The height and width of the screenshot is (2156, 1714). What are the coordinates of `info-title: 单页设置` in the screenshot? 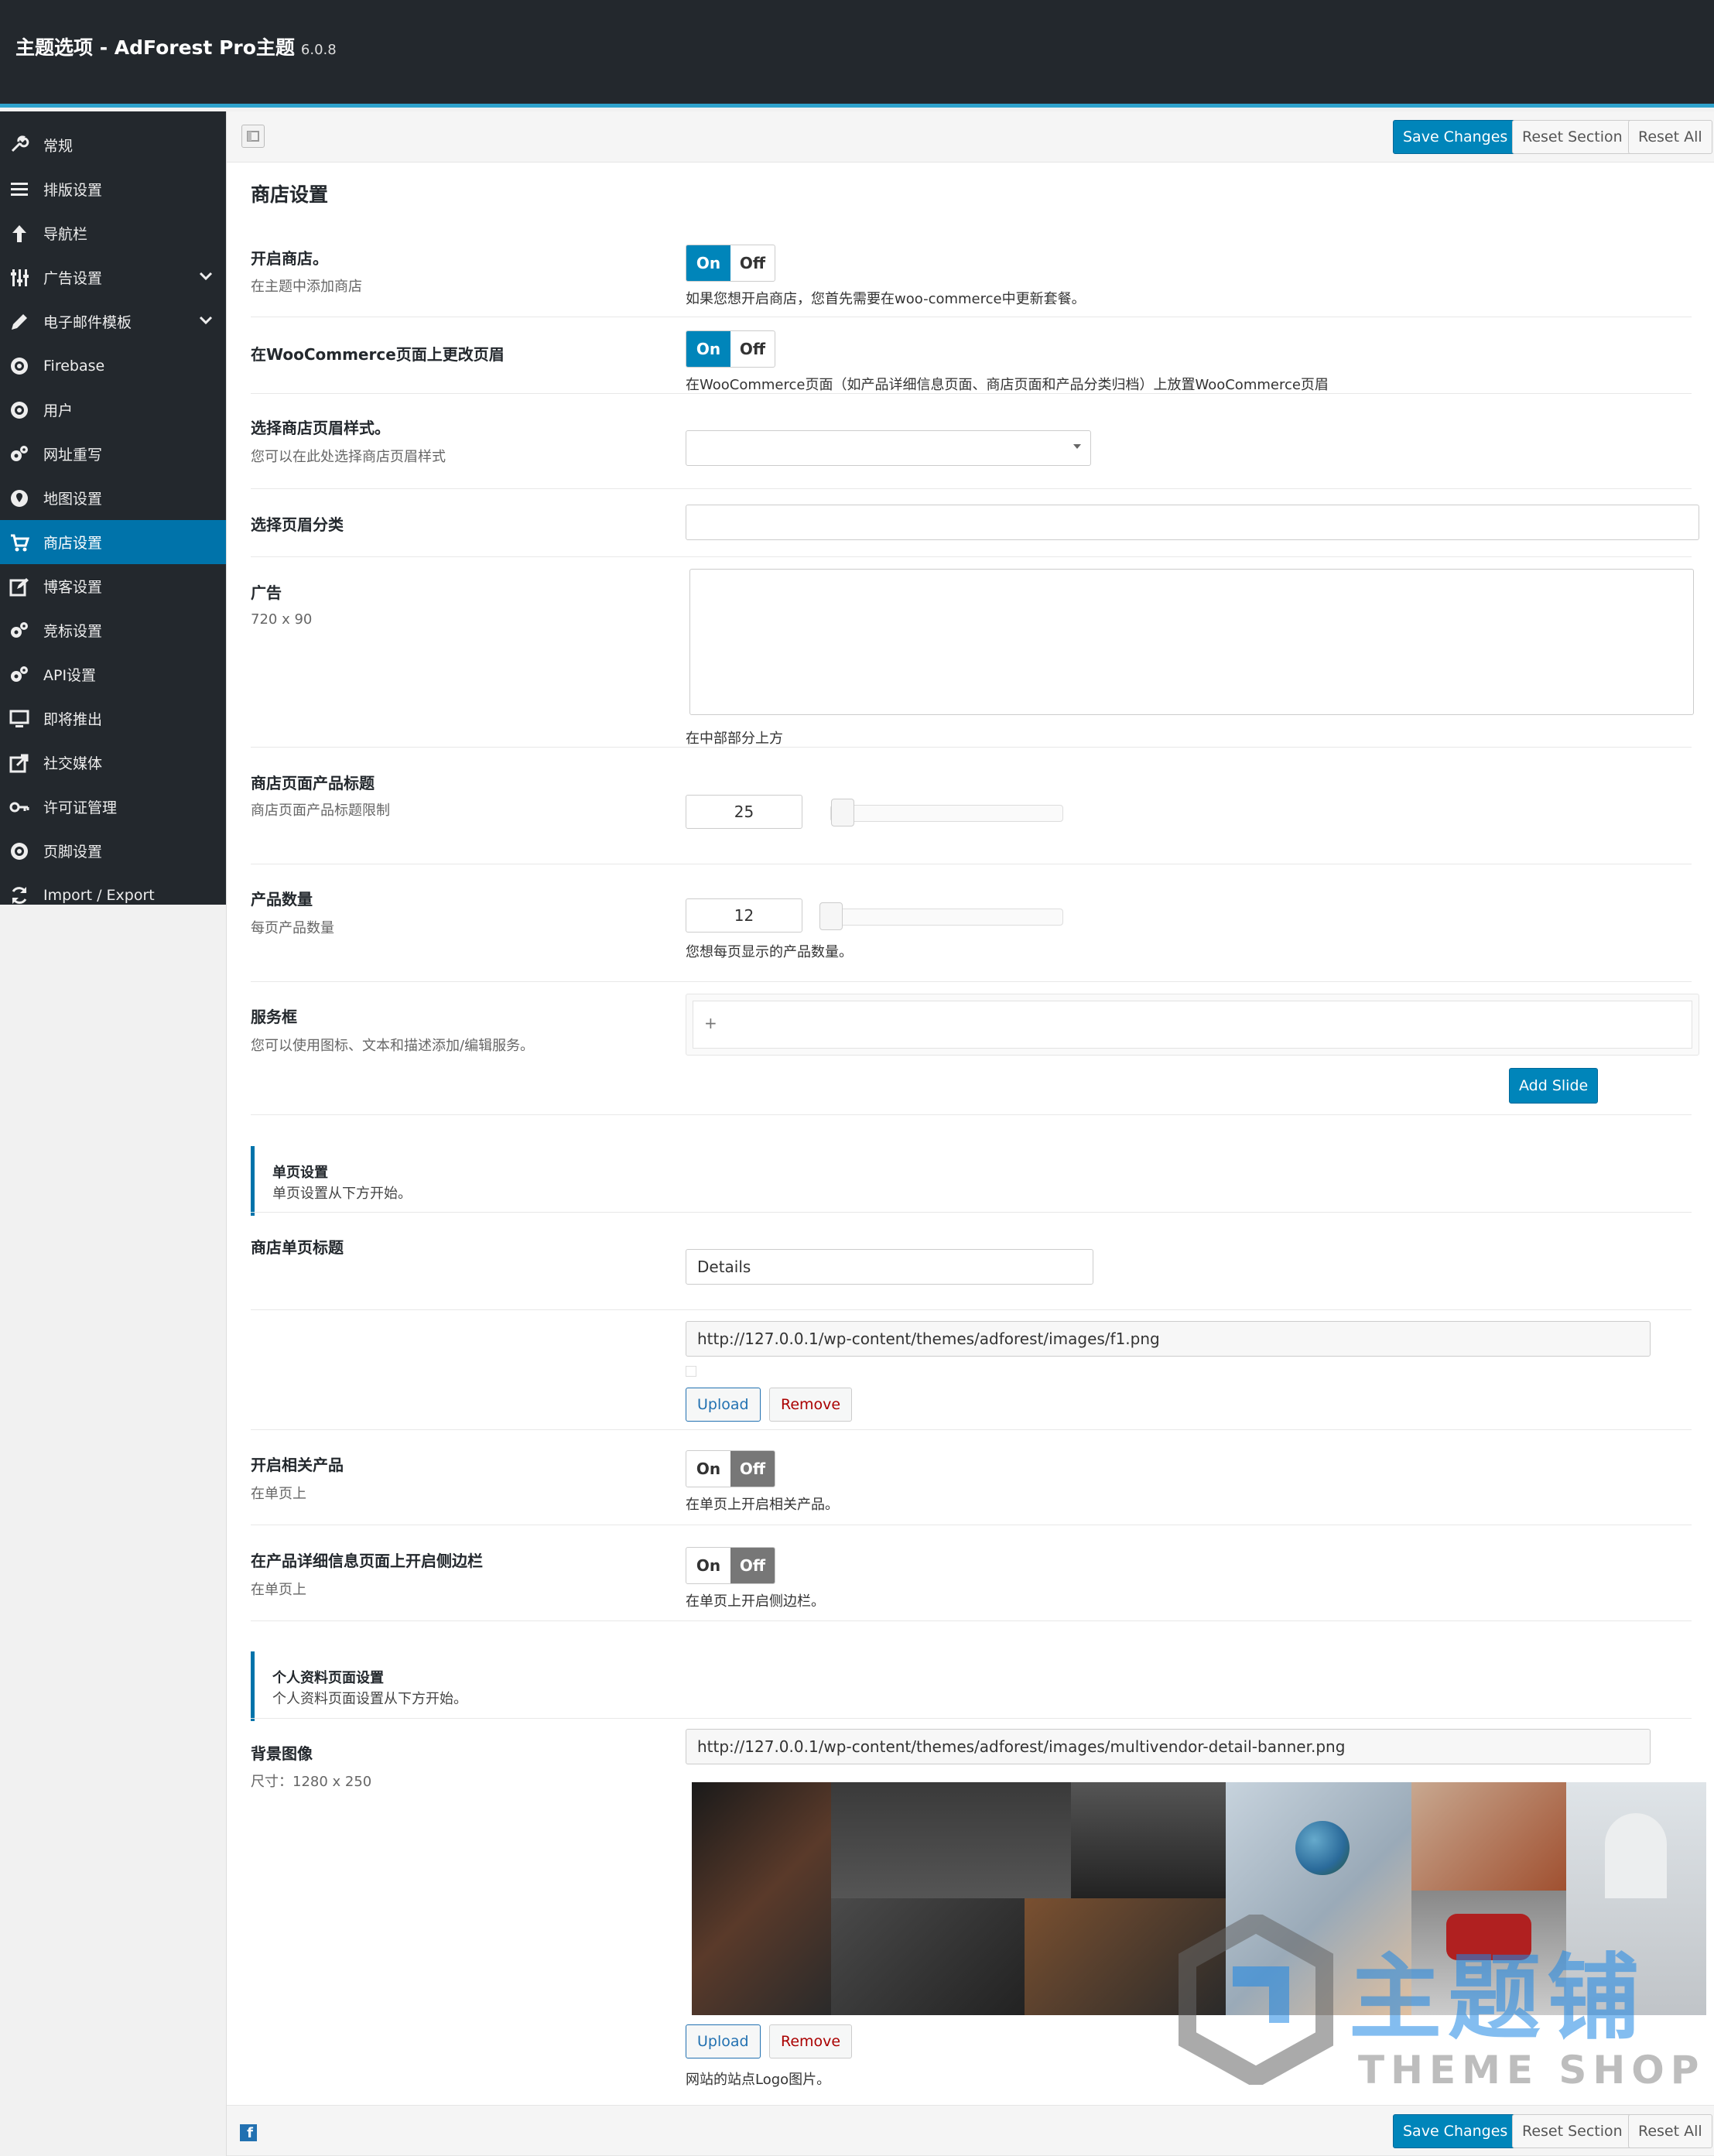 It's located at (300, 1173).